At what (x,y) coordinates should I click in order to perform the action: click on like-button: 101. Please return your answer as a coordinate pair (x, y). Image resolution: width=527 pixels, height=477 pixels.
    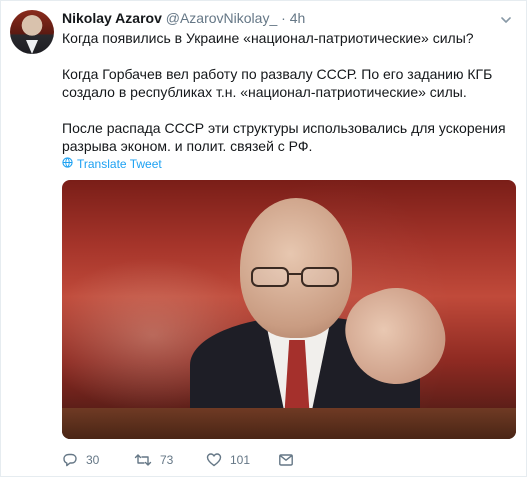
    Looking at the image, I should click on (242, 460).